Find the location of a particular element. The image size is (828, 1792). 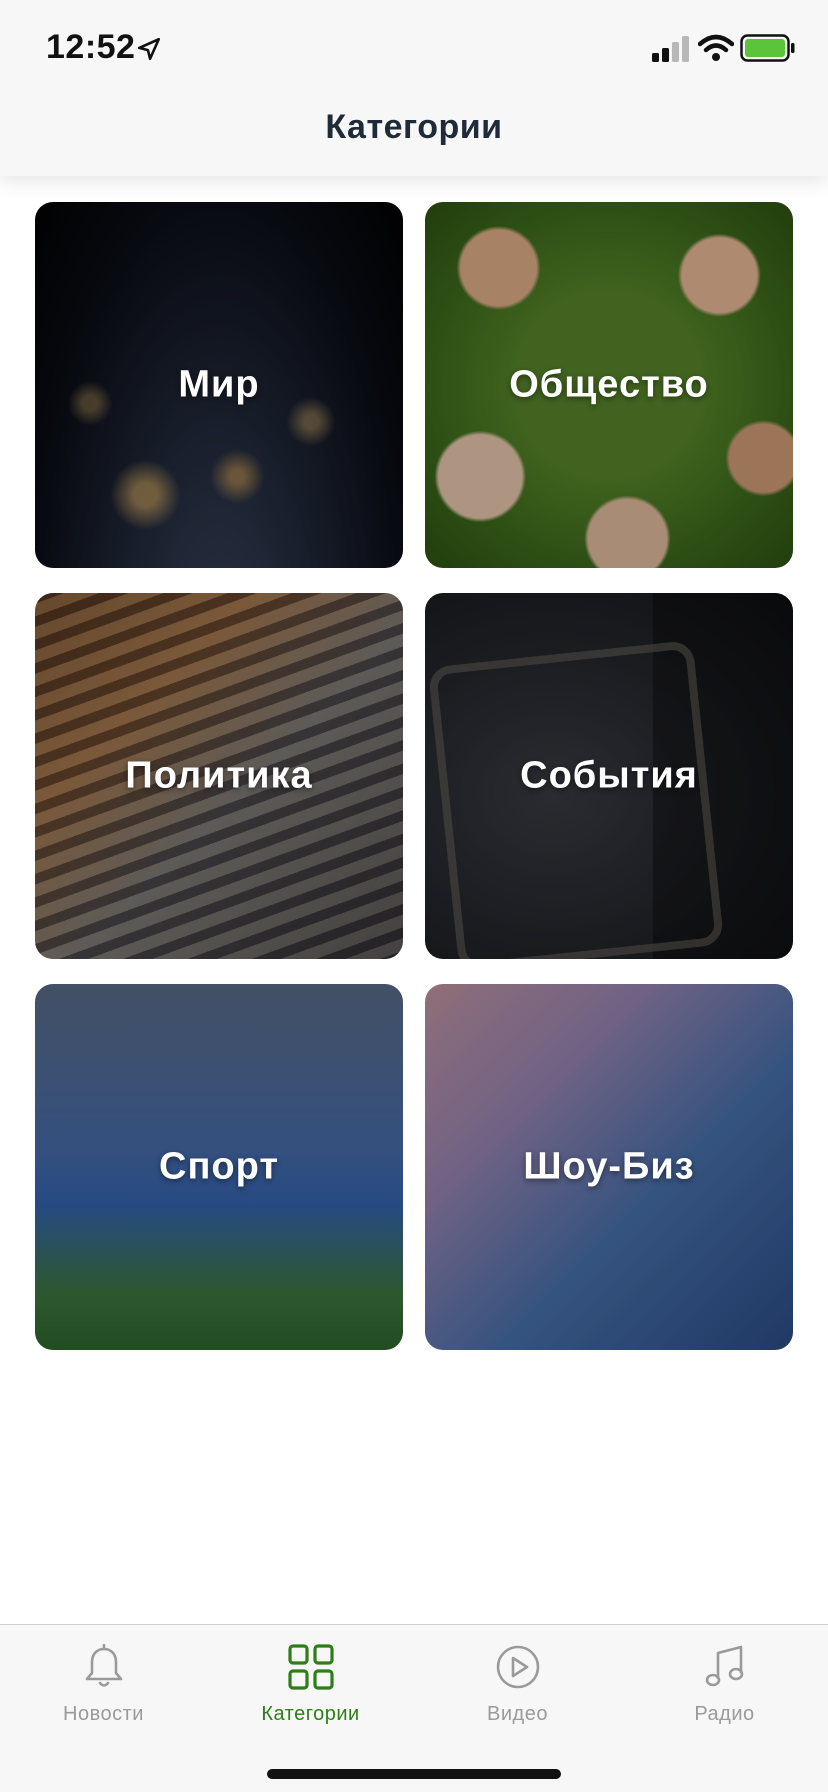

tab-radio: Радио is located at coordinates (724, 1680).